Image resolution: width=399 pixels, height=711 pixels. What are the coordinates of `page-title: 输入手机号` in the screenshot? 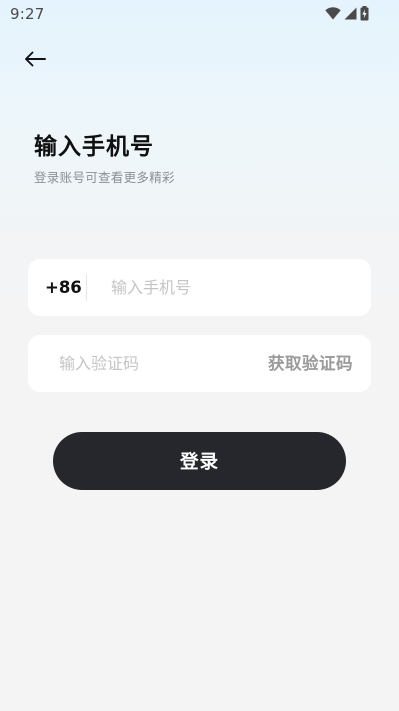 It's located at (94, 147).